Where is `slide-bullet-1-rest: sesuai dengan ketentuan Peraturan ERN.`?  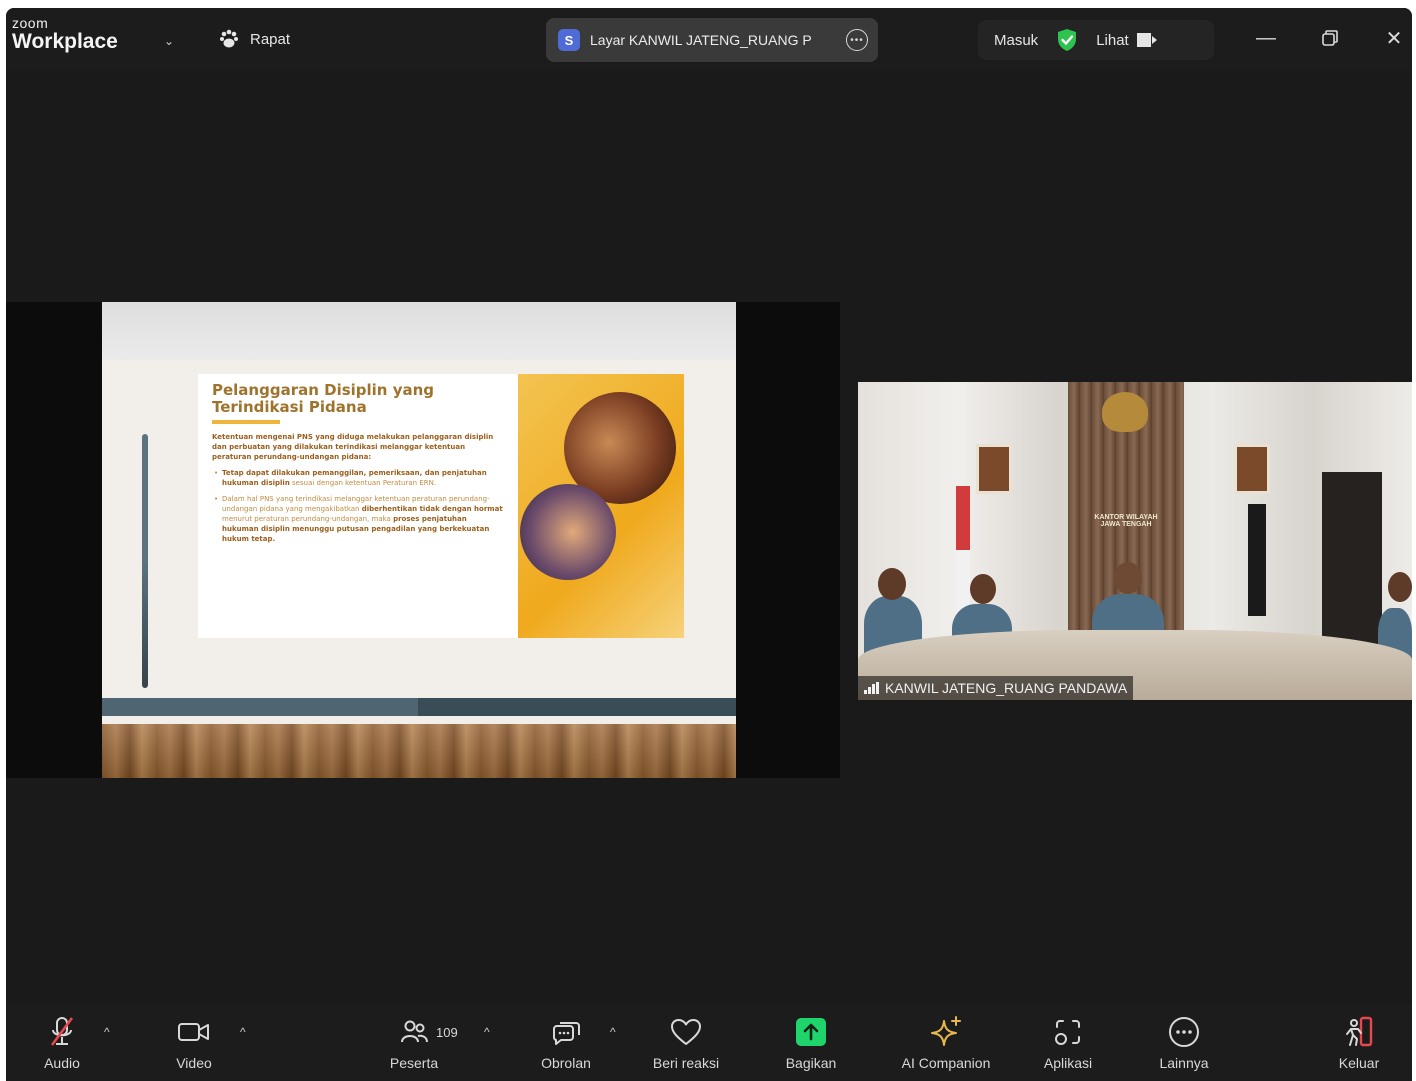 slide-bullet-1-rest: sesuai dengan ketentuan Peraturan ERN. is located at coordinates (363, 483).